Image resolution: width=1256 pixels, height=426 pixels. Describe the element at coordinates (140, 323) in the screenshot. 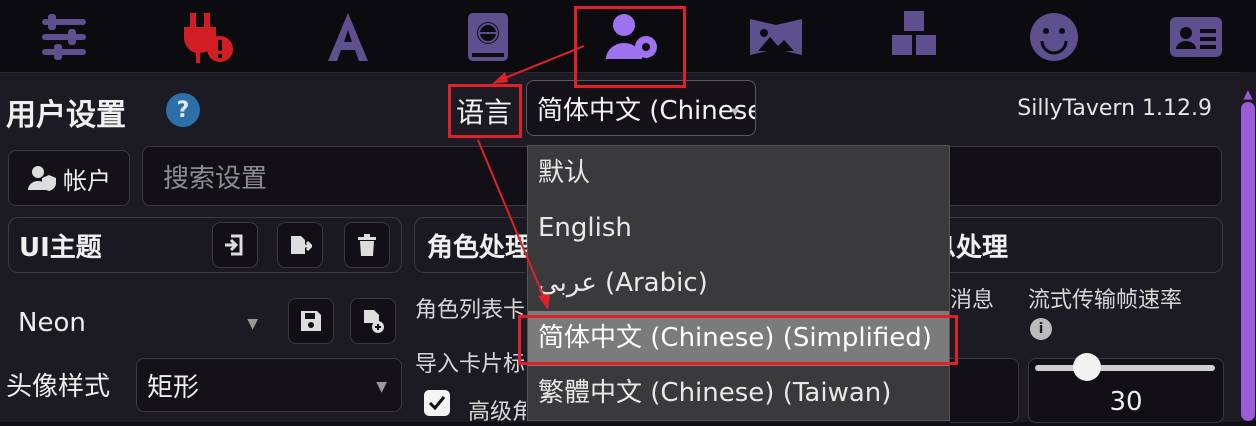

I see `theme-select: Neon ▼` at that location.